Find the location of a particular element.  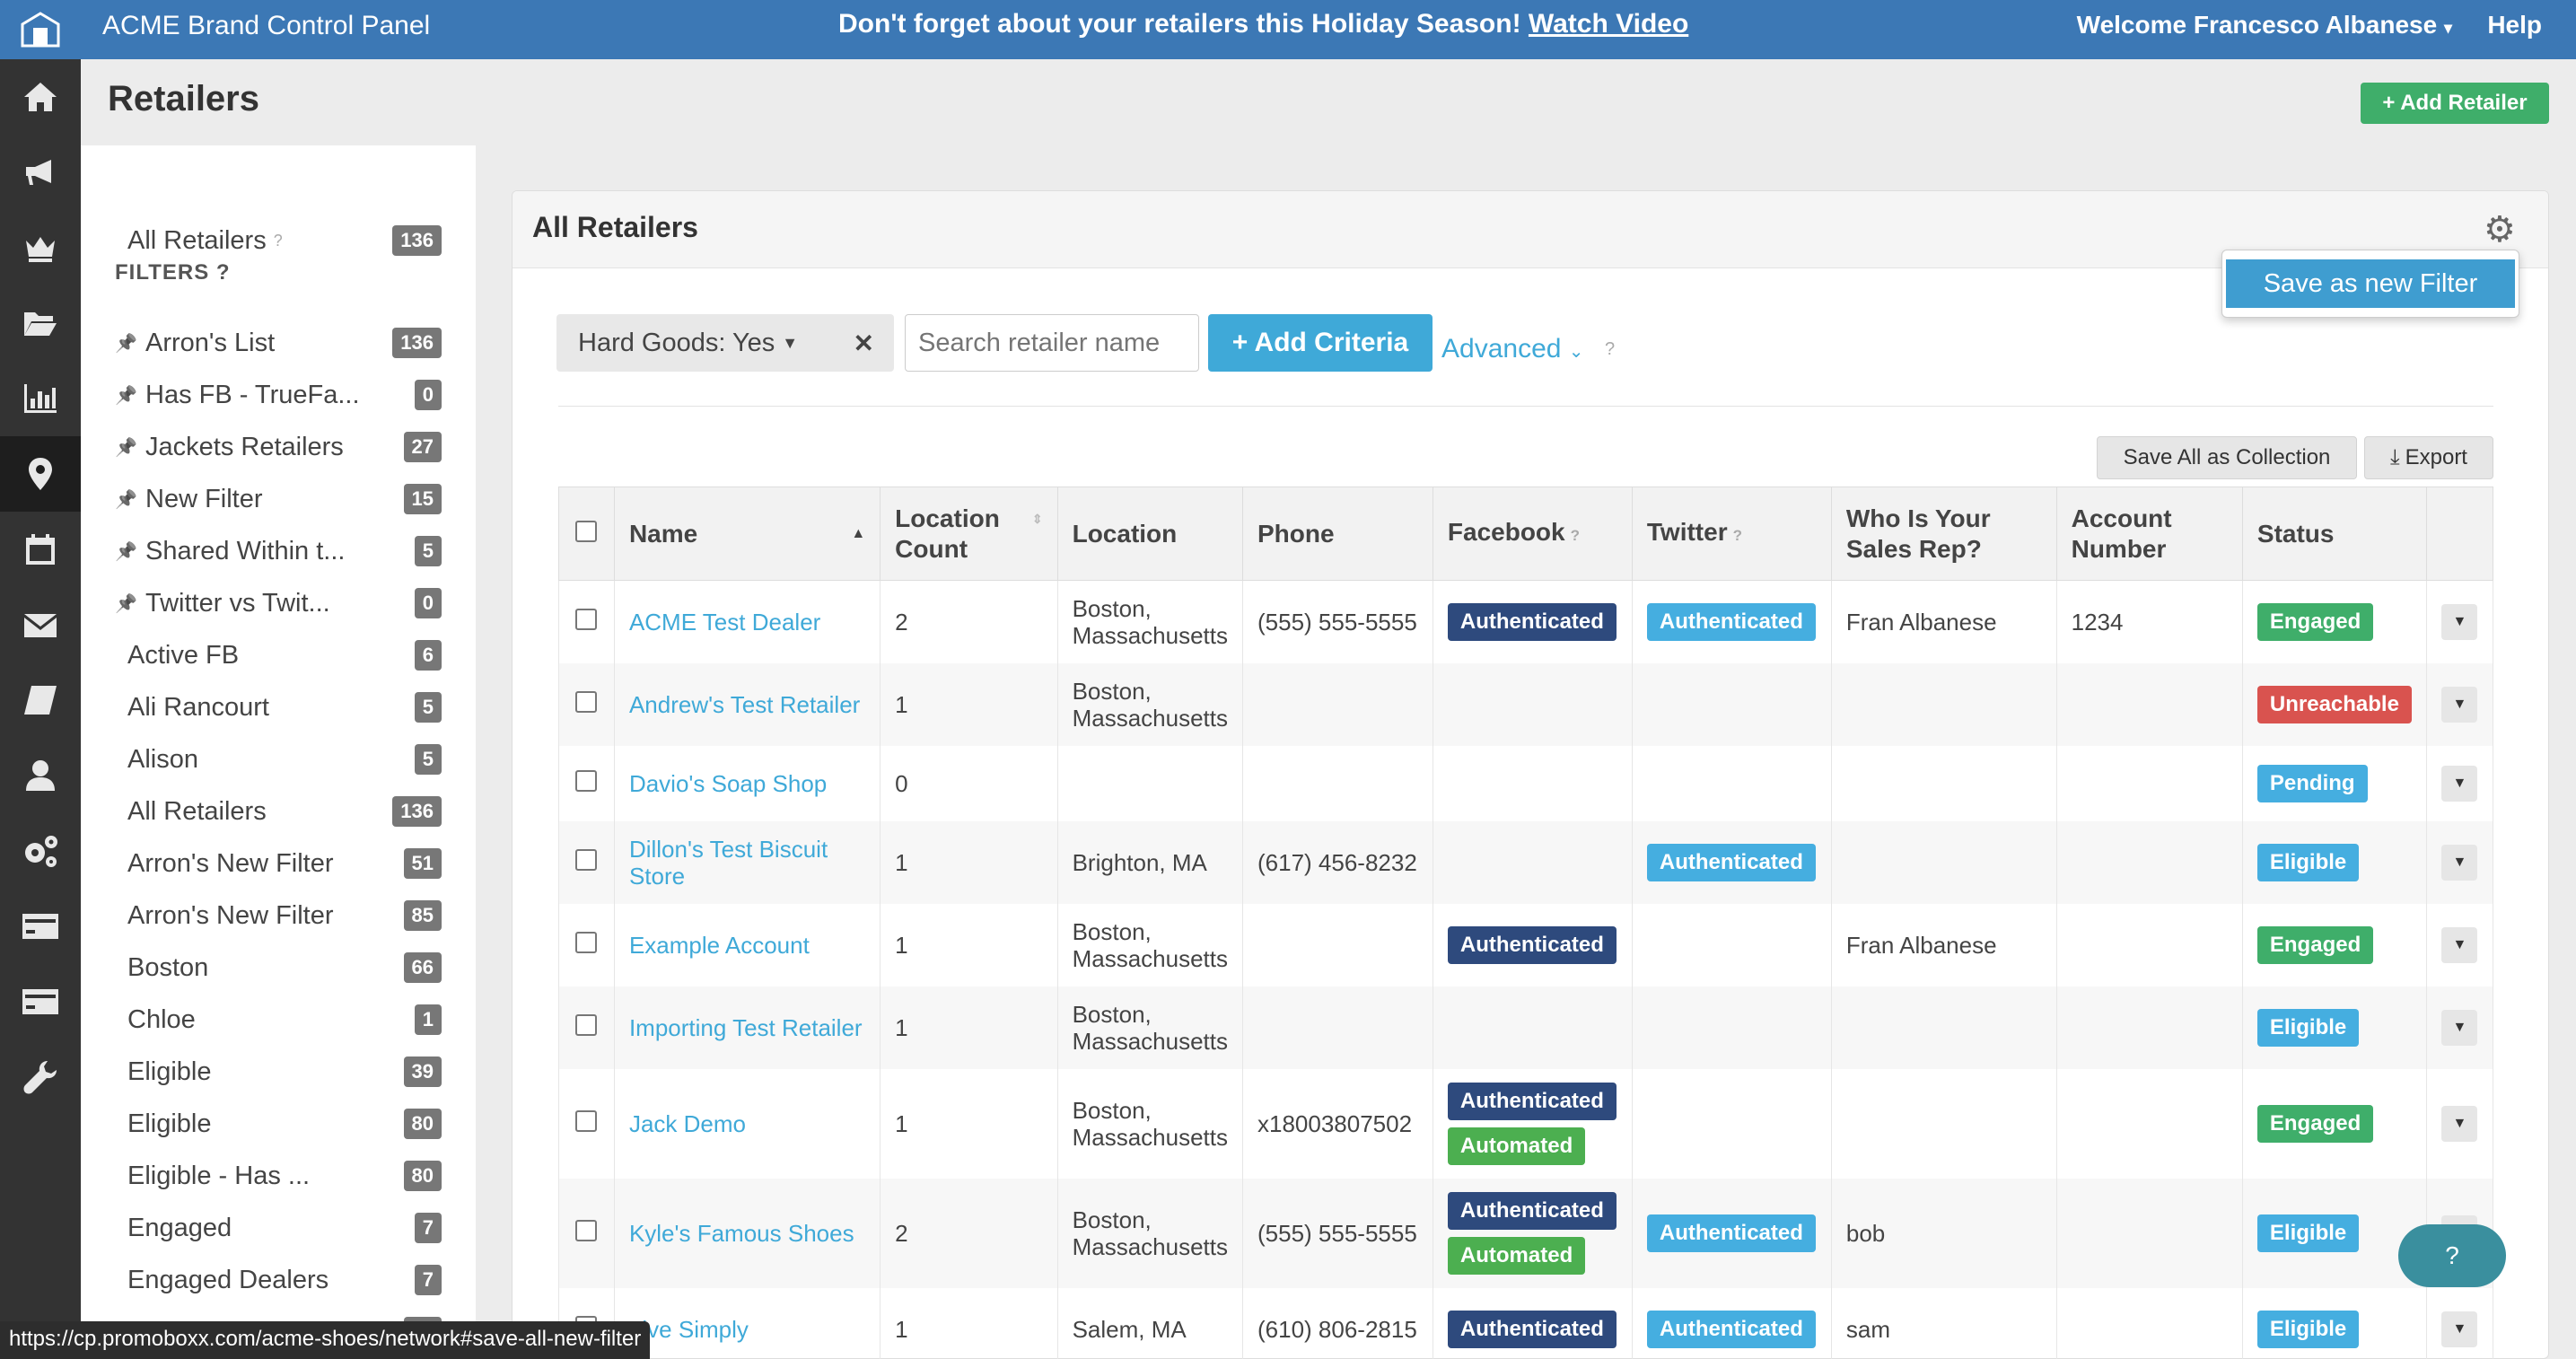

save-as-new-filter-option: Save as new Filter is located at coordinates (2370, 283).